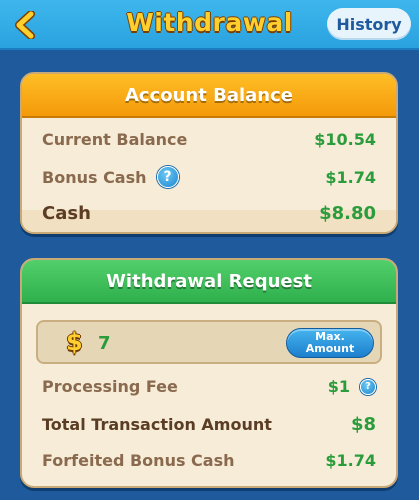  Describe the element at coordinates (209, 139) in the screenshot. I see `current-balance-row: Current Balance $10.54` at that location.